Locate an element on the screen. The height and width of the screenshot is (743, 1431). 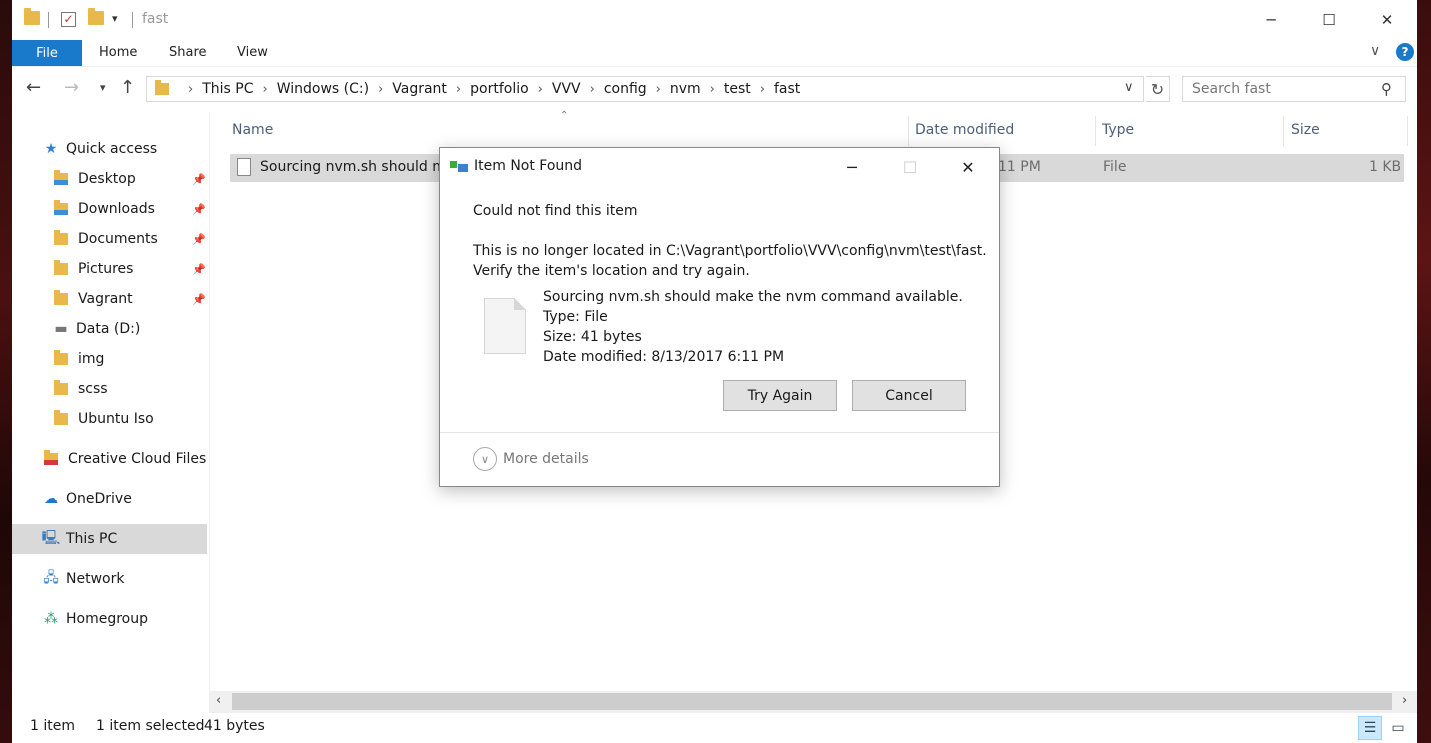
recent-locations-chevron-icon: ▾ is located at coordinates (103, 87).